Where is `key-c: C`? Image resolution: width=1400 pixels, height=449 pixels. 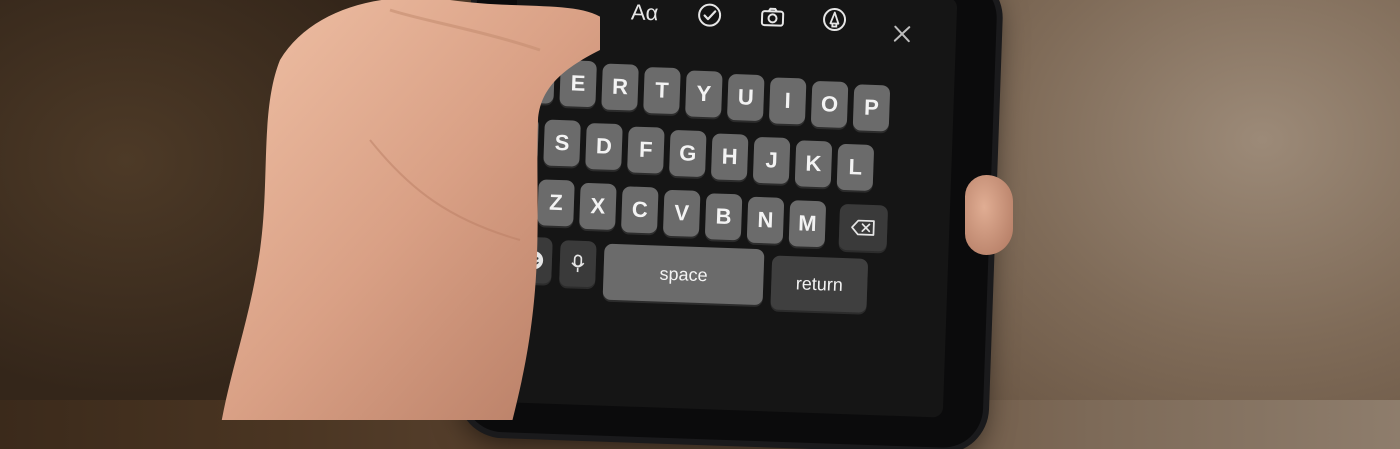 key-c: C is located at coordinates (639, 210).